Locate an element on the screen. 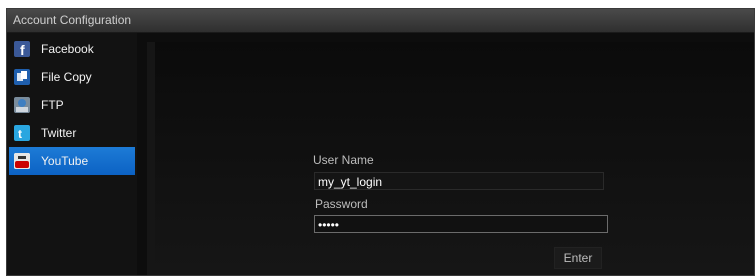 The height and width of the screenshot is (276, 755). username-label: User Name is located at coordinates (343, 160).